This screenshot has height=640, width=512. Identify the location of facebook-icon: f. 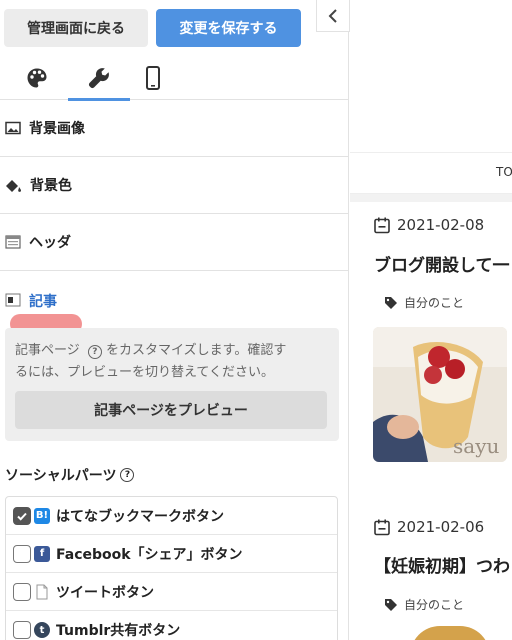
(42, 553).